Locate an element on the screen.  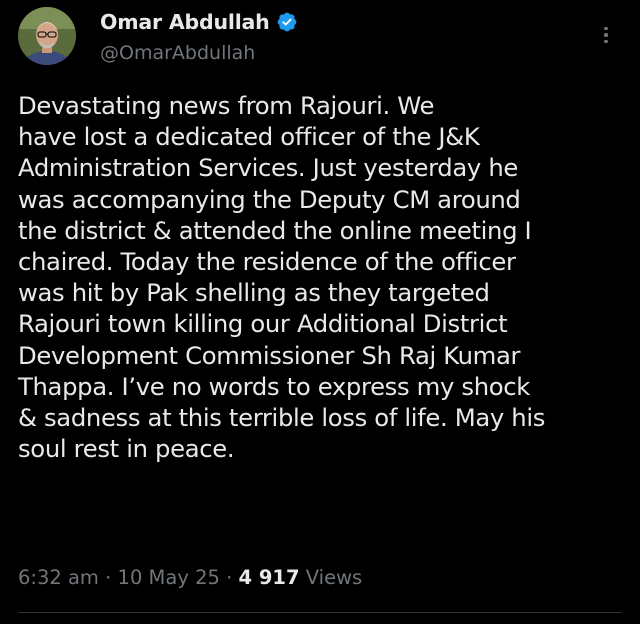
author-avatar is located at coordinates (47, 36).